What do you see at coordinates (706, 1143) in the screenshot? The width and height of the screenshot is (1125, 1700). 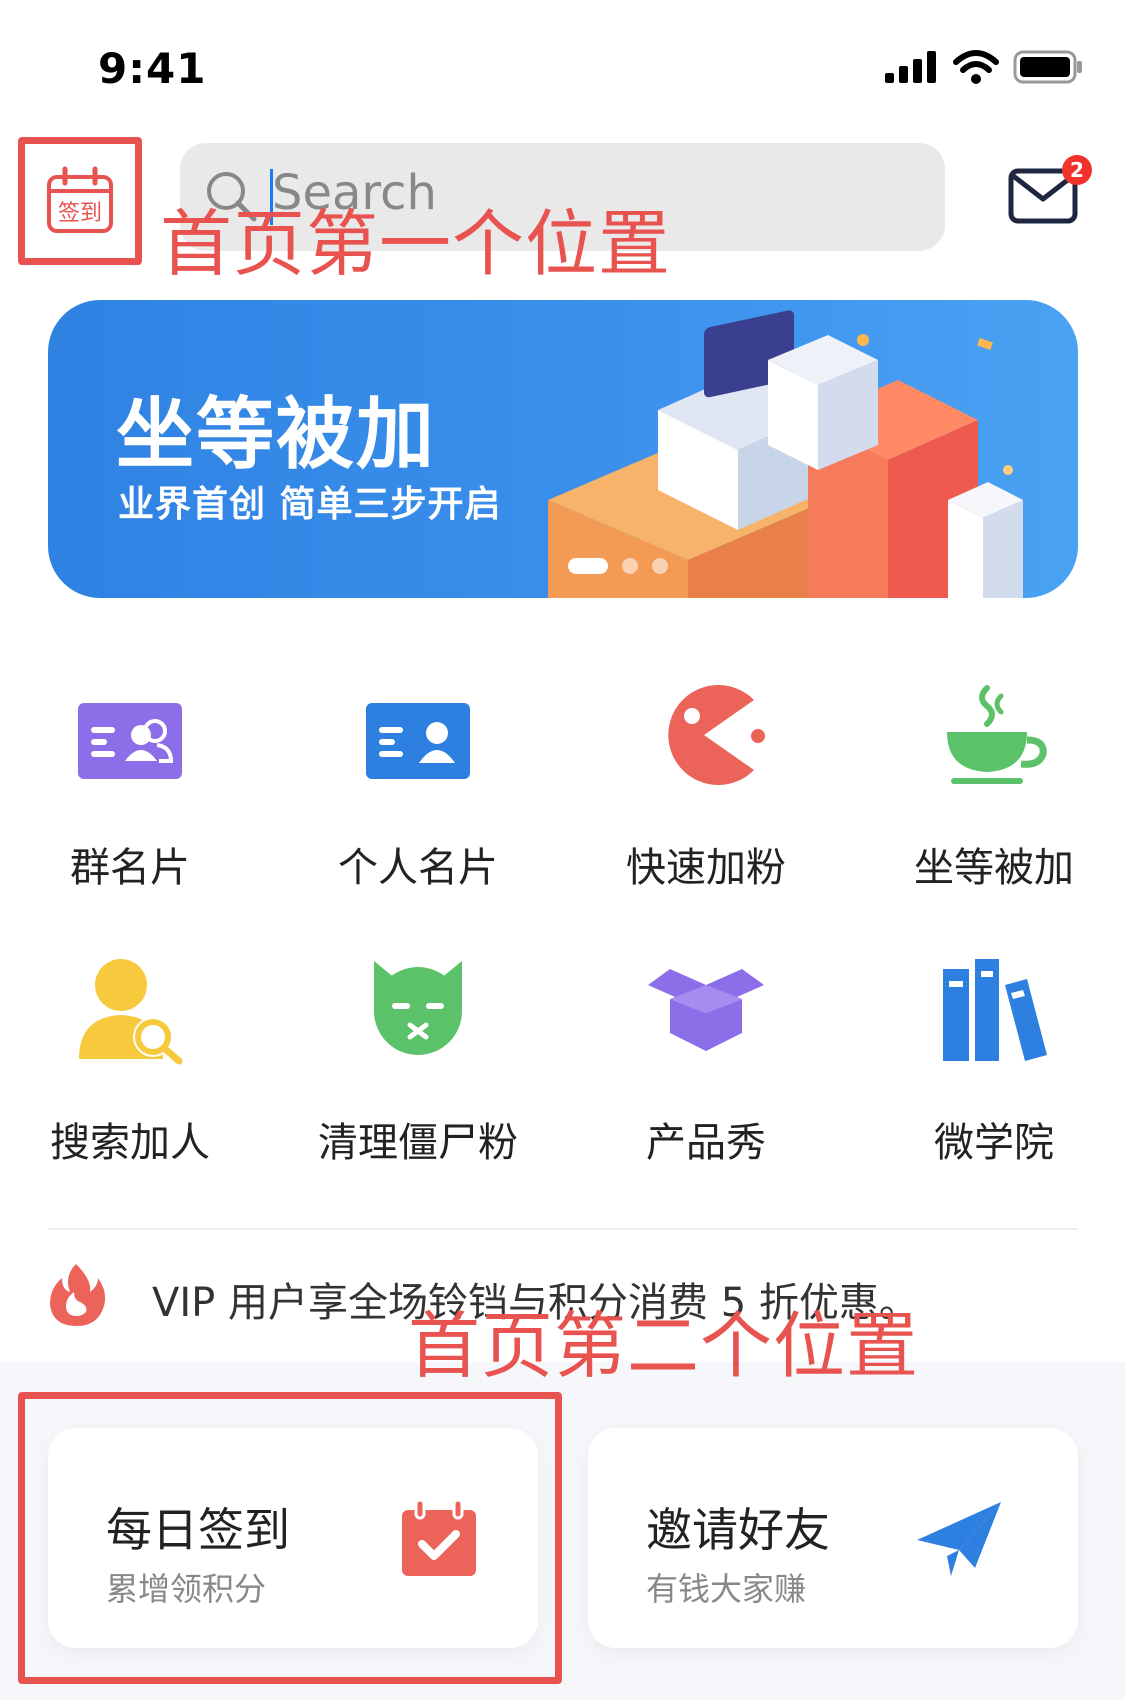 I see `feature-label: 产品秀` at bounding box center [706, 1143].